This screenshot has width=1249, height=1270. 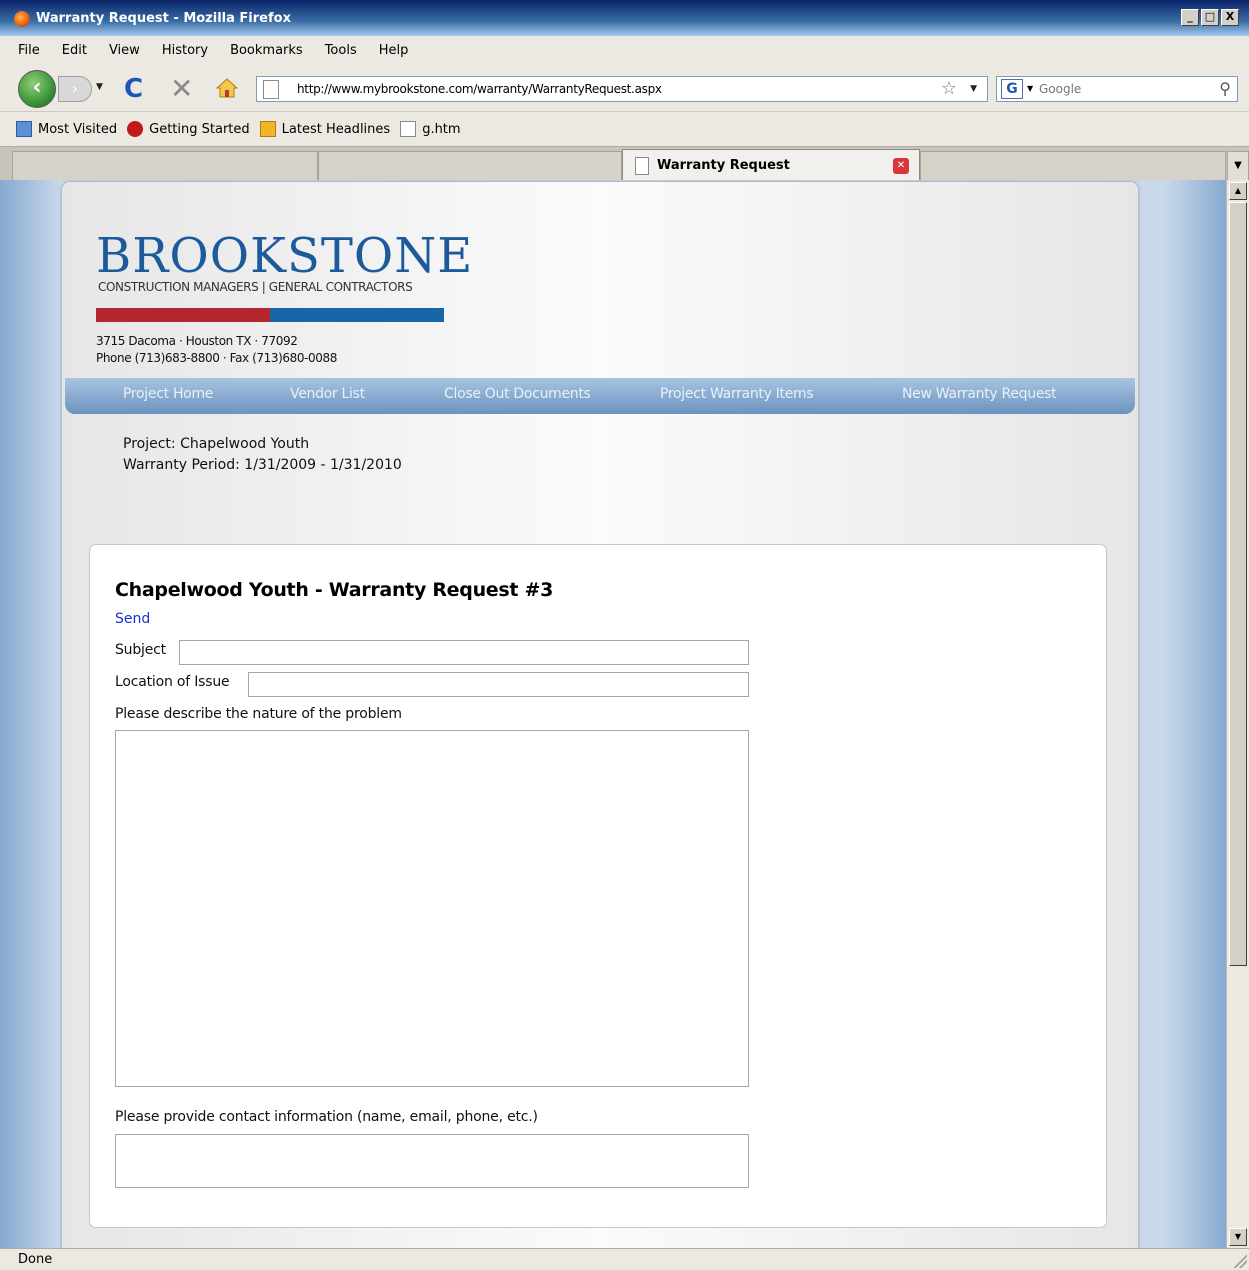 What do you see at coordinates (135, 129) in the screenshot?
I see `firefox-bookmark-icon` at bounding box center [135, 129].